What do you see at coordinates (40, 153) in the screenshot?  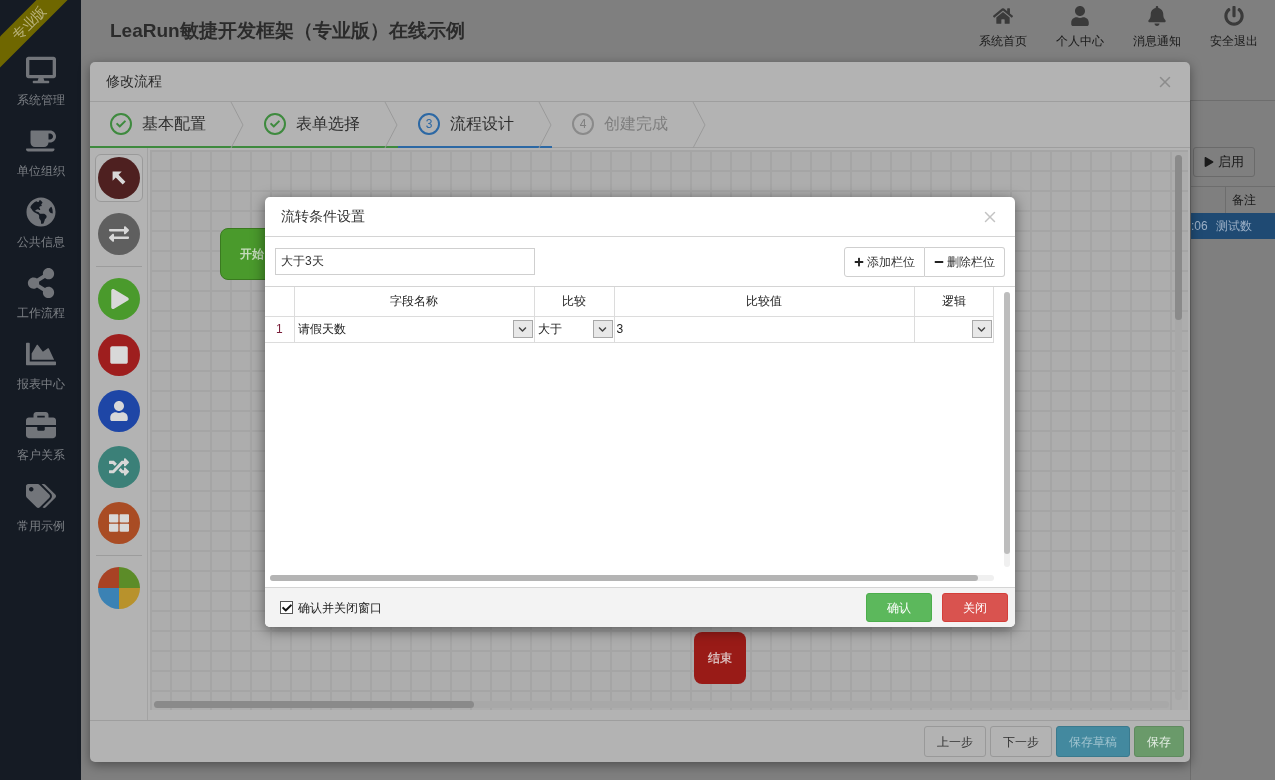 I see `sidebar-item: 单位组织` at bounding box center [40, 153].